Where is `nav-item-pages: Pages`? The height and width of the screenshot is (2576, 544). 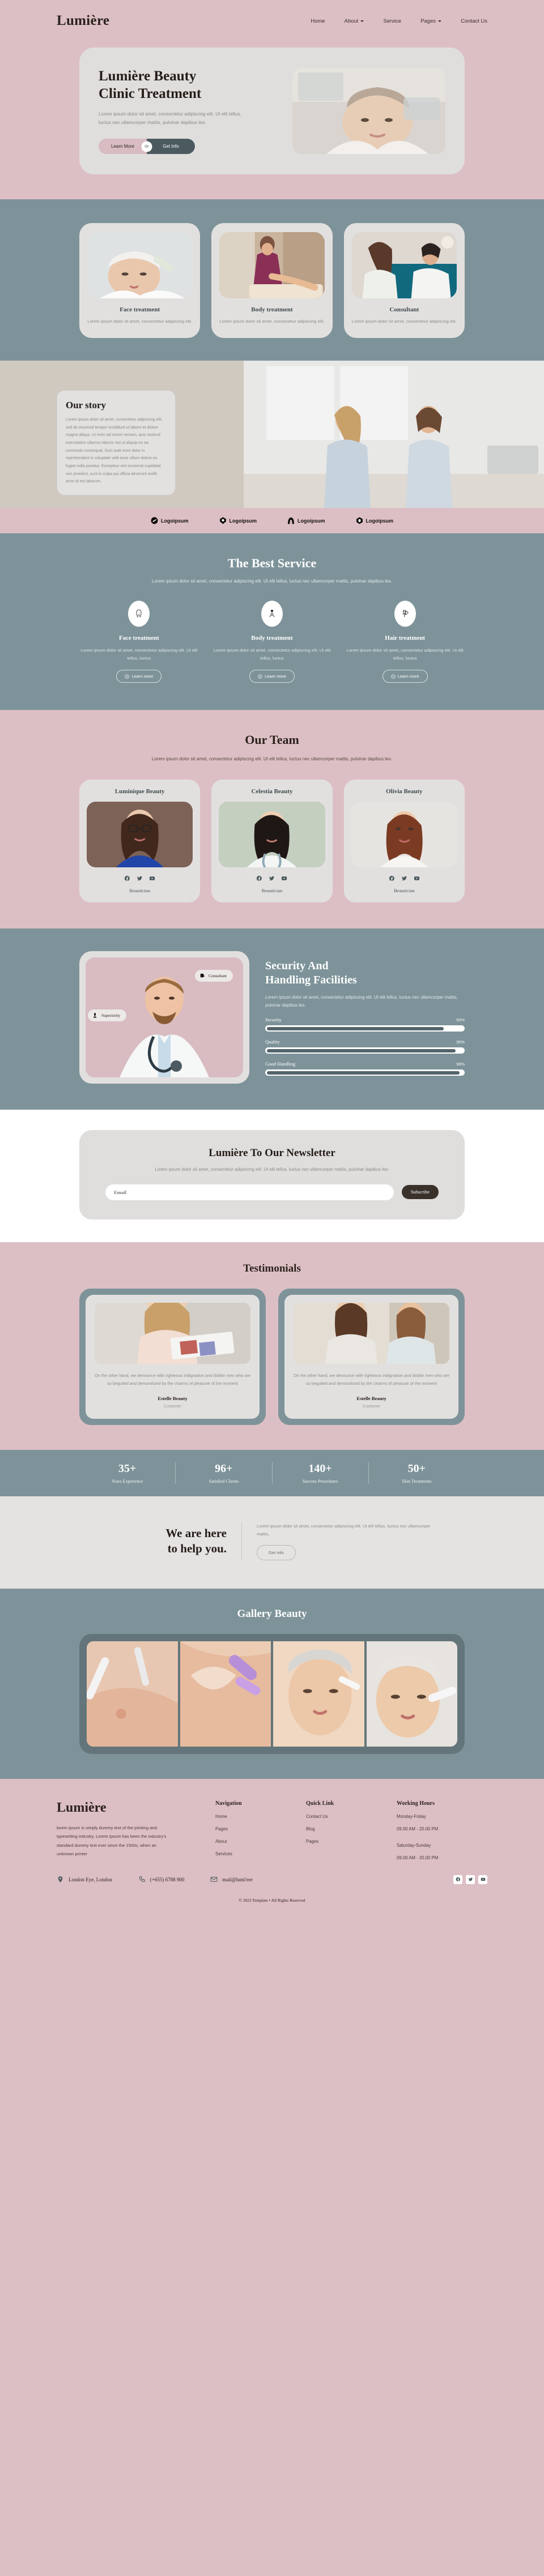 nav-item-pages: Pages is located at coordinates (430, 21).